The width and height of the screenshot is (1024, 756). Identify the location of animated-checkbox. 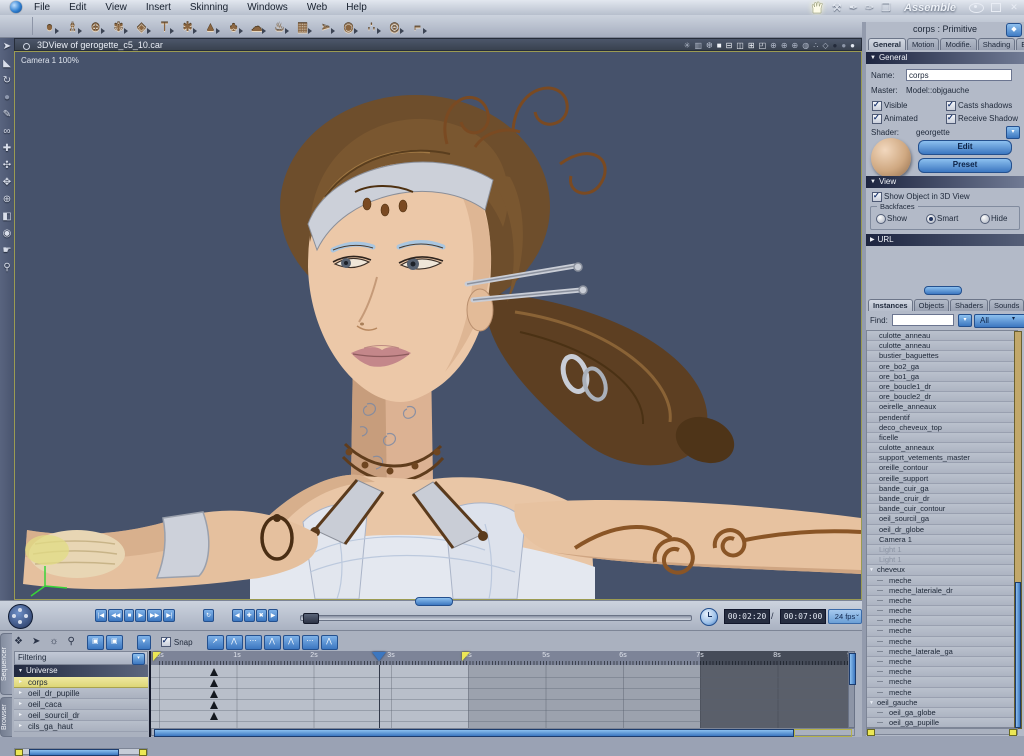
(877, 118).